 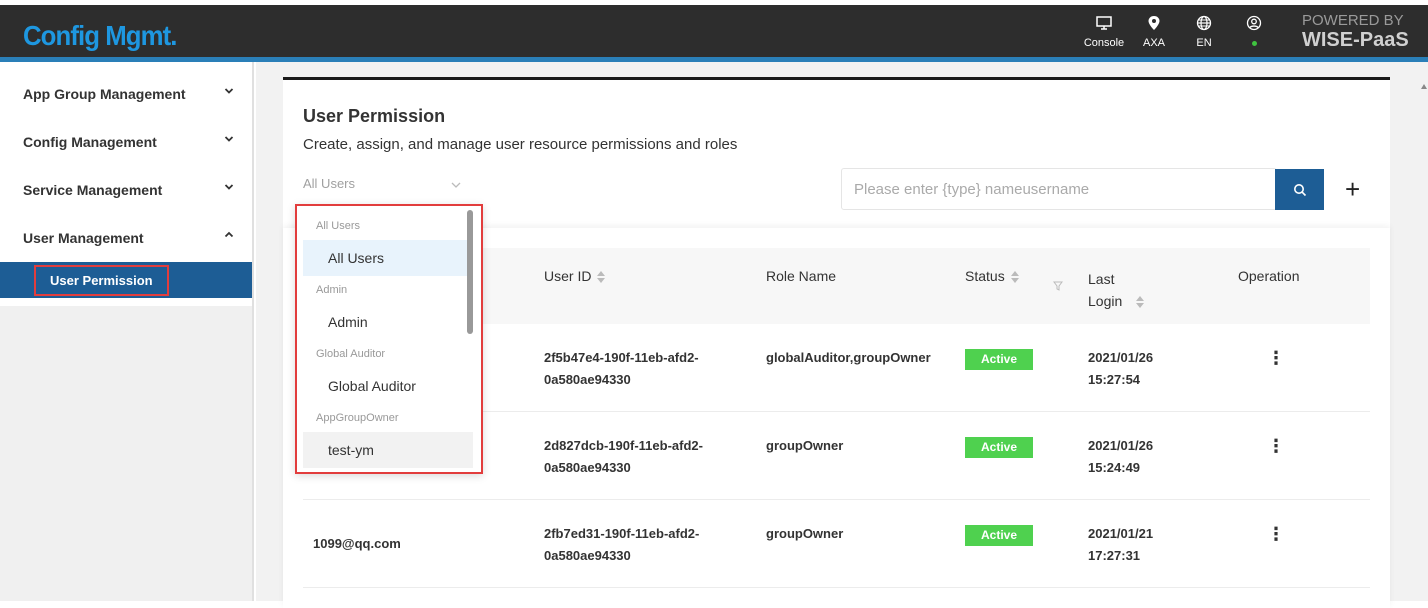 What do you see at coordinates (992, 276) in the screenshot?
I see `column-header-status: Status` at bounding box center [992, 276].